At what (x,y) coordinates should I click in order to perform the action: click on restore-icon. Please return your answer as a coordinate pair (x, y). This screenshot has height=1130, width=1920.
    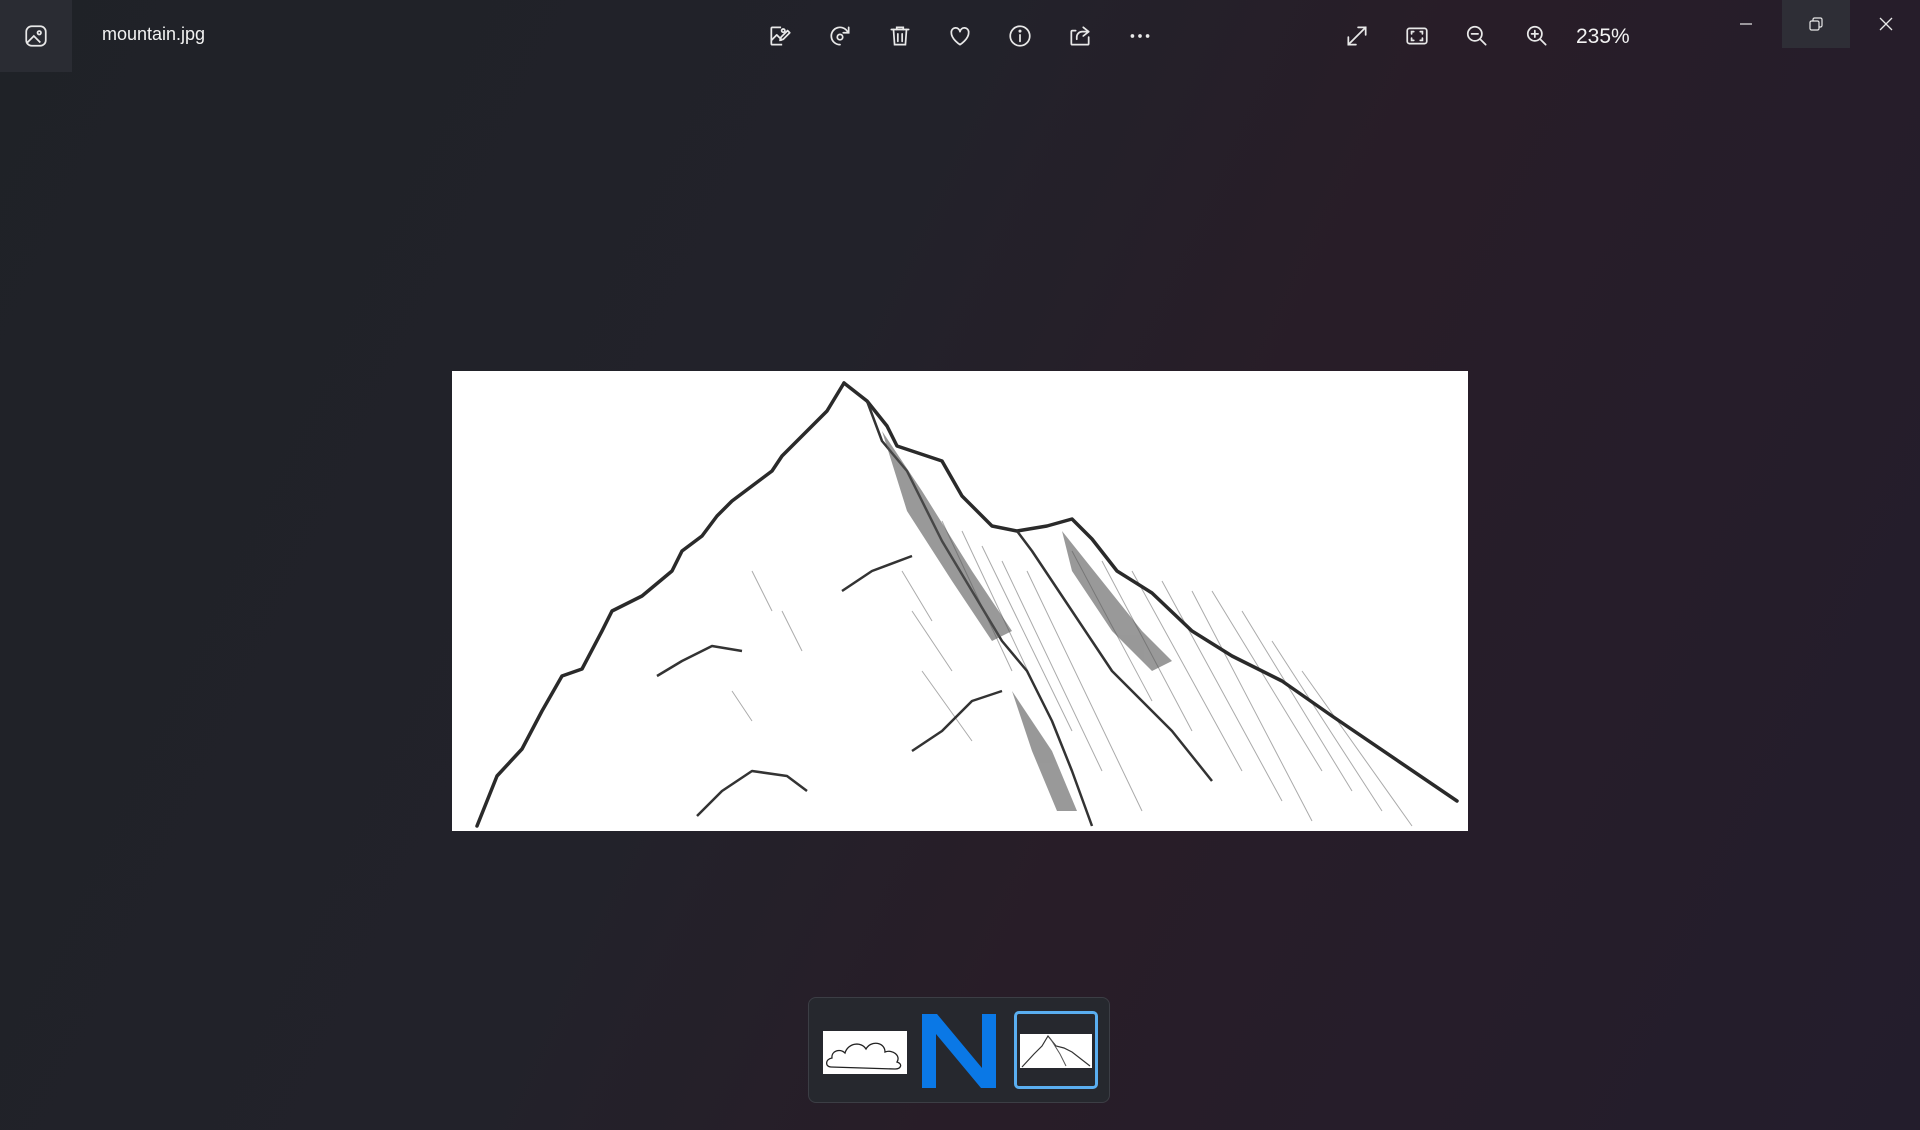
    Looking at the image, I should click on (1816, 24).